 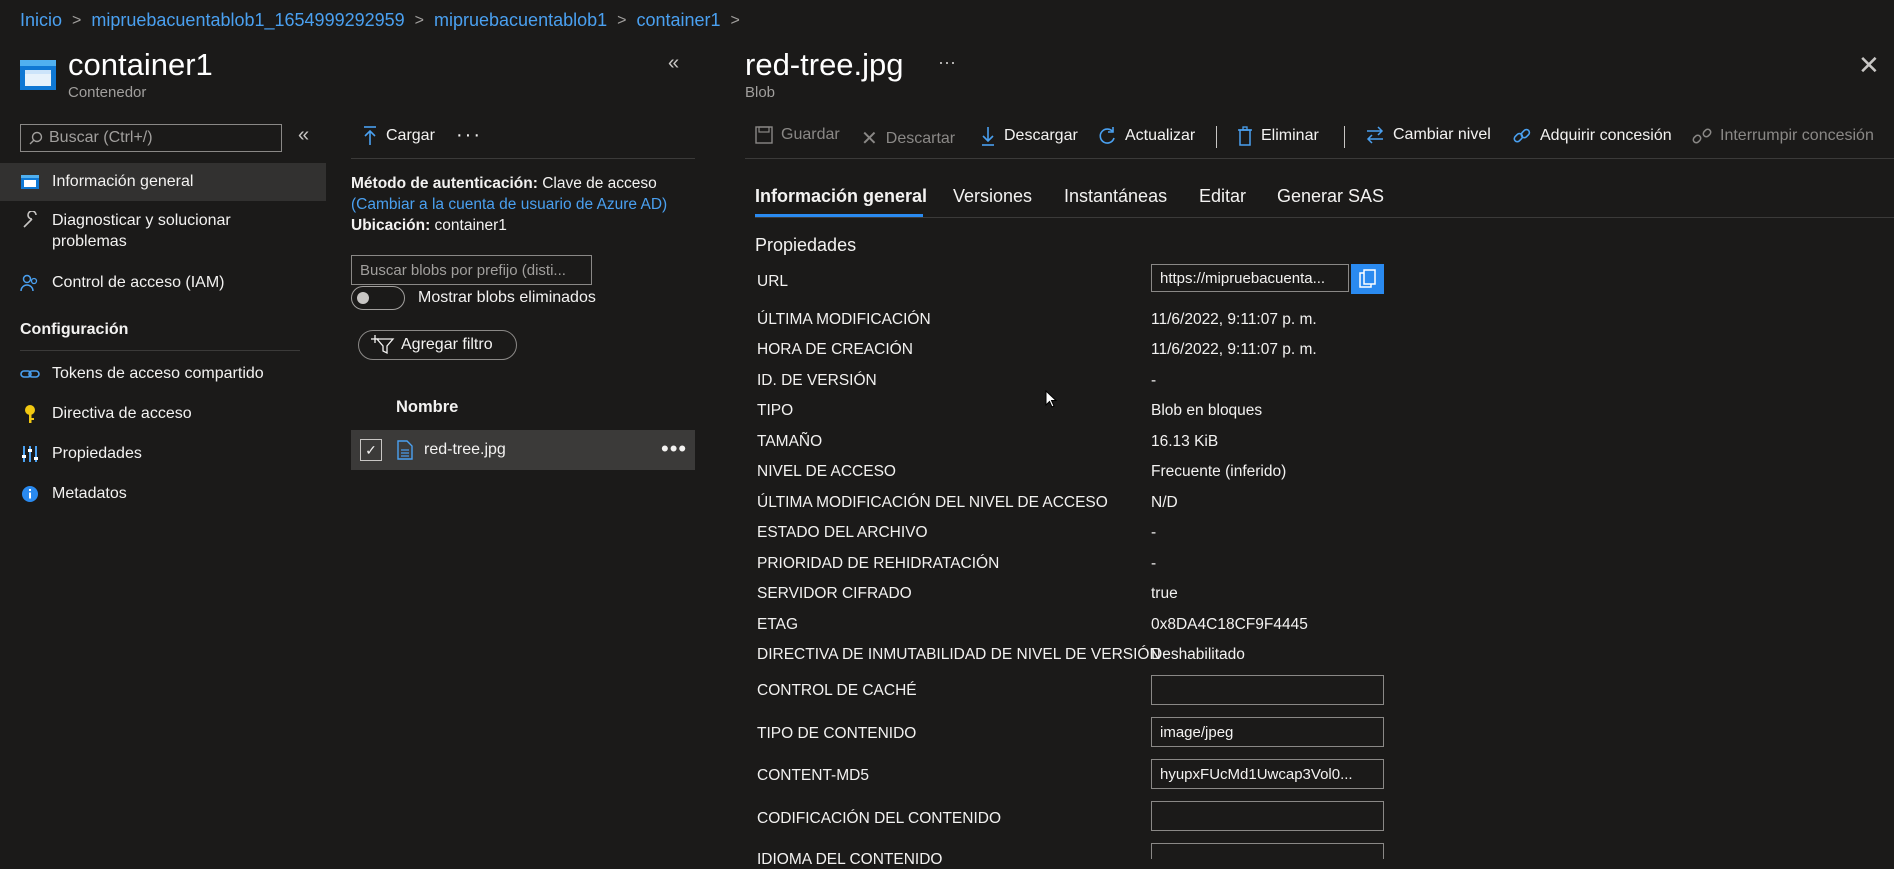 What do you see at coordinates (1606, 135) in the screenshot?
I see `acquire-lease-label: Adquirir concesión` at bounding box center [1606, 135].